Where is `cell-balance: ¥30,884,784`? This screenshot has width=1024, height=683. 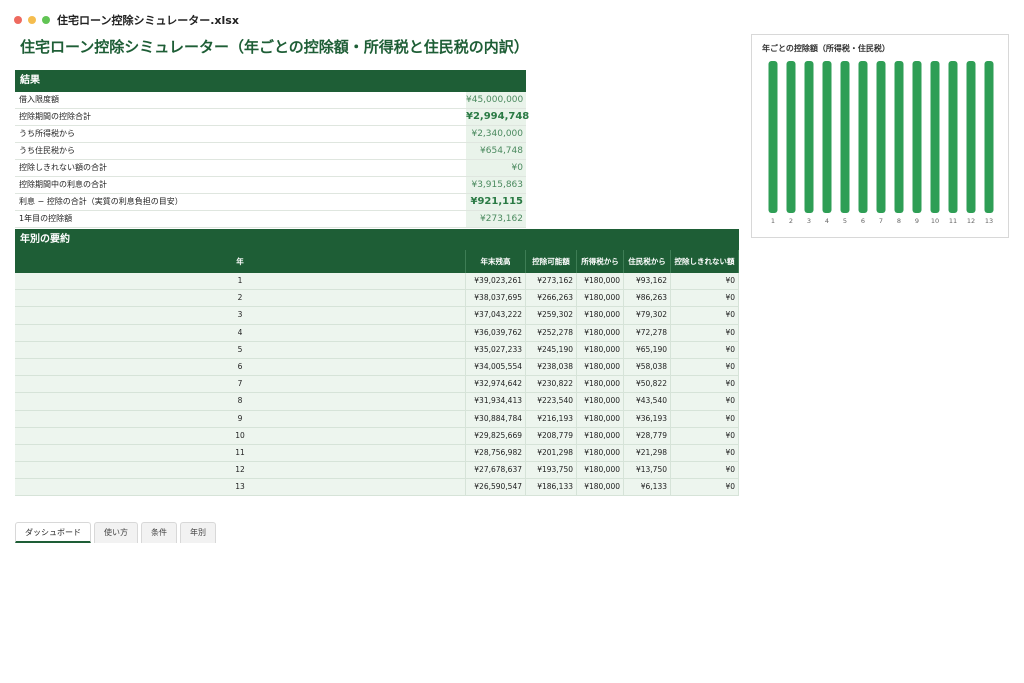 cell-balance: ¥30,884,784 is located at coordinates (496, 418).